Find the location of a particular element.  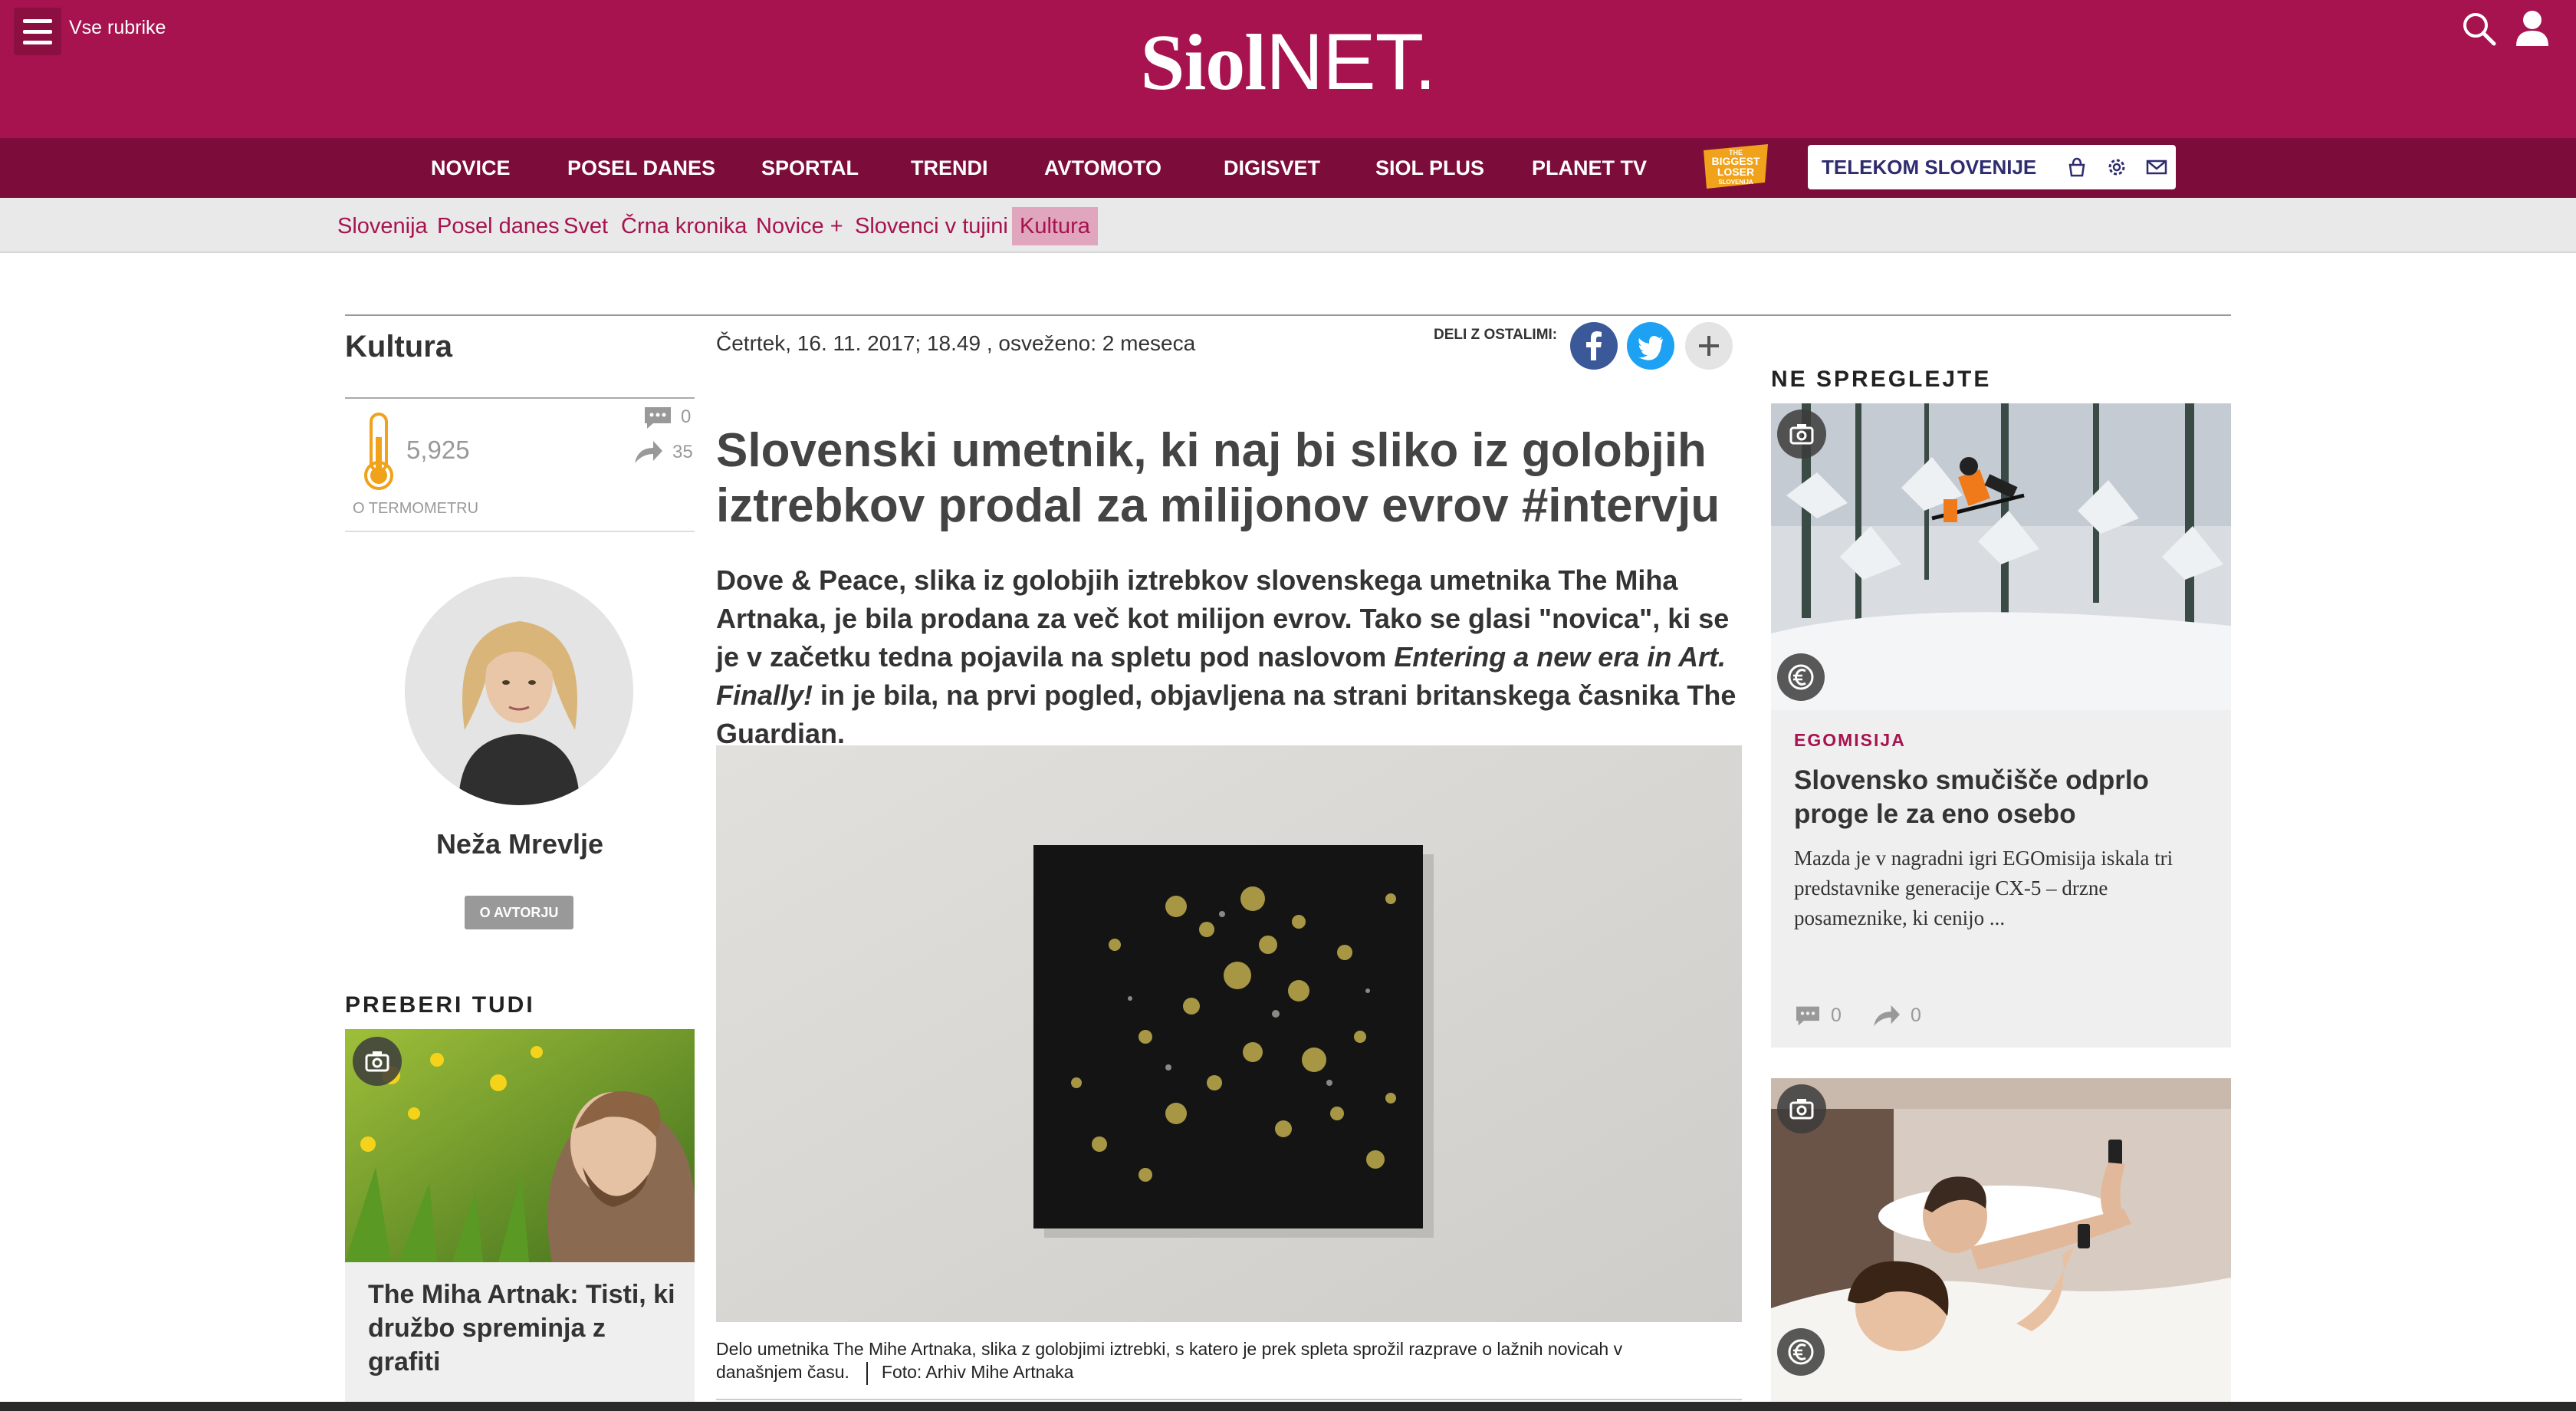

share-label: DELI Z OSTALIMI: is located at coordinates (1496, 335).